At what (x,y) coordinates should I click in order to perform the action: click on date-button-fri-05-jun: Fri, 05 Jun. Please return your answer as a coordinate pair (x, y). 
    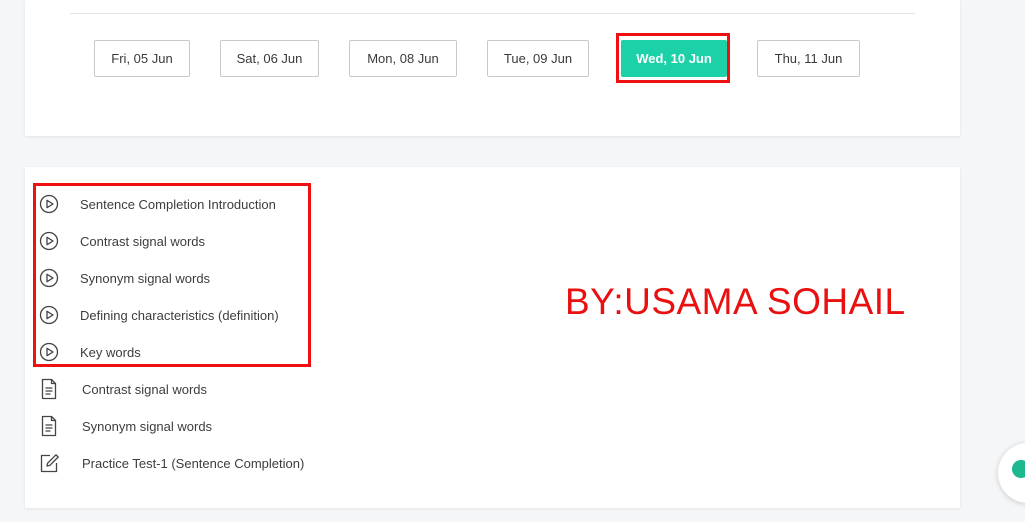
    Looking at the image, I should click on (142, 58).